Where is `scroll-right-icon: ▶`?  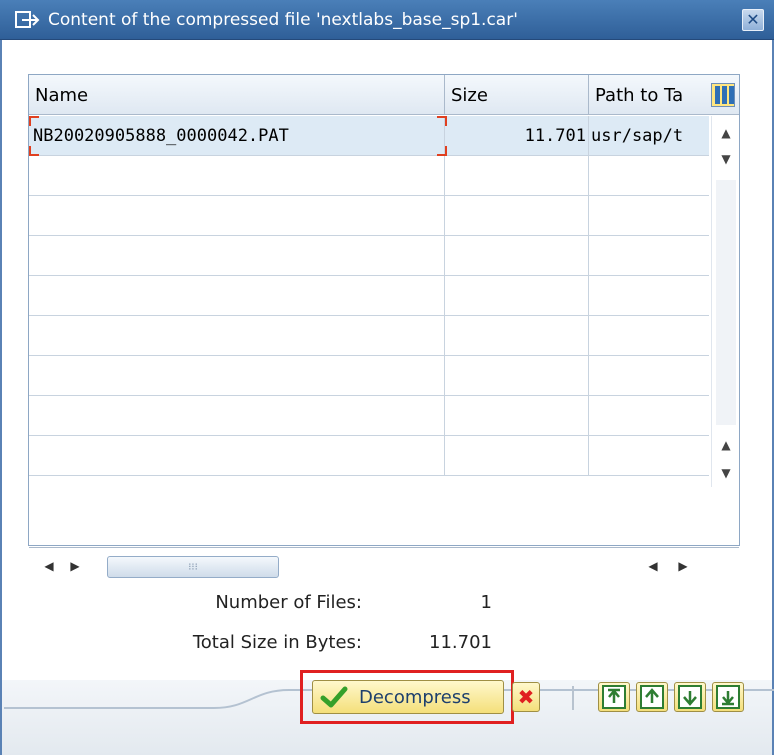 scroll-right-icon: ▶ is located at coordinates (75, 566).